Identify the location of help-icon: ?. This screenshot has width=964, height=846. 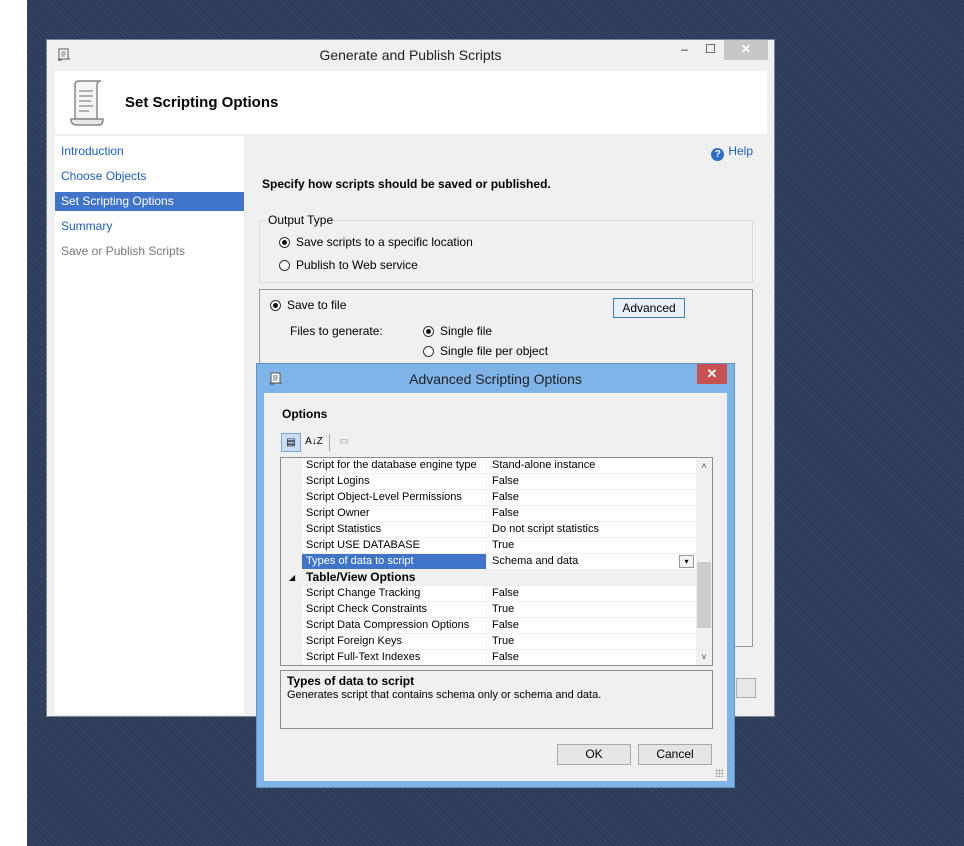
(718, 154).